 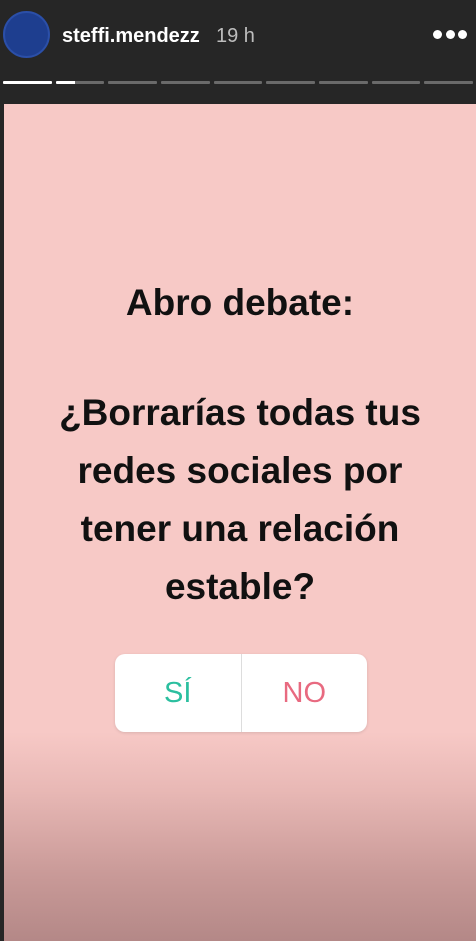 What do you see at coordinates (238, 52) in the screenshot?
I see `story-header: steffi.mendezz 19 h` at bounding box center [238, 52].